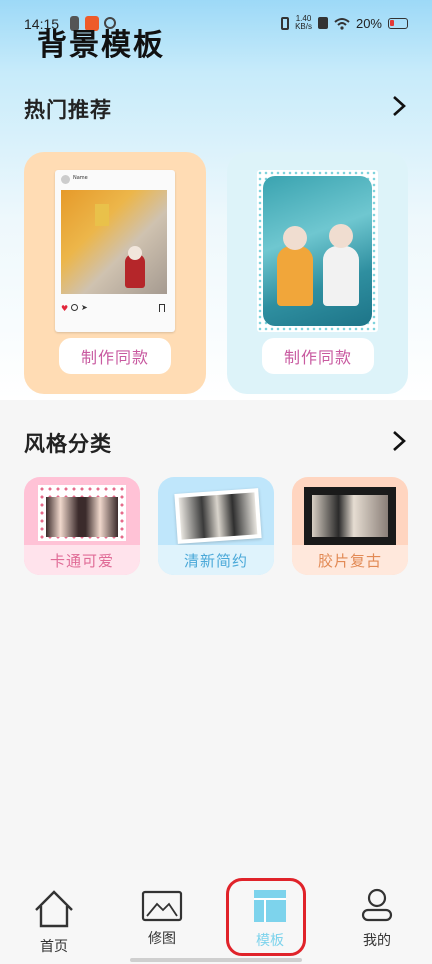 This screenshot has width=432, height=964. I want to click on style-label: 清新简约, so click(216, 560).